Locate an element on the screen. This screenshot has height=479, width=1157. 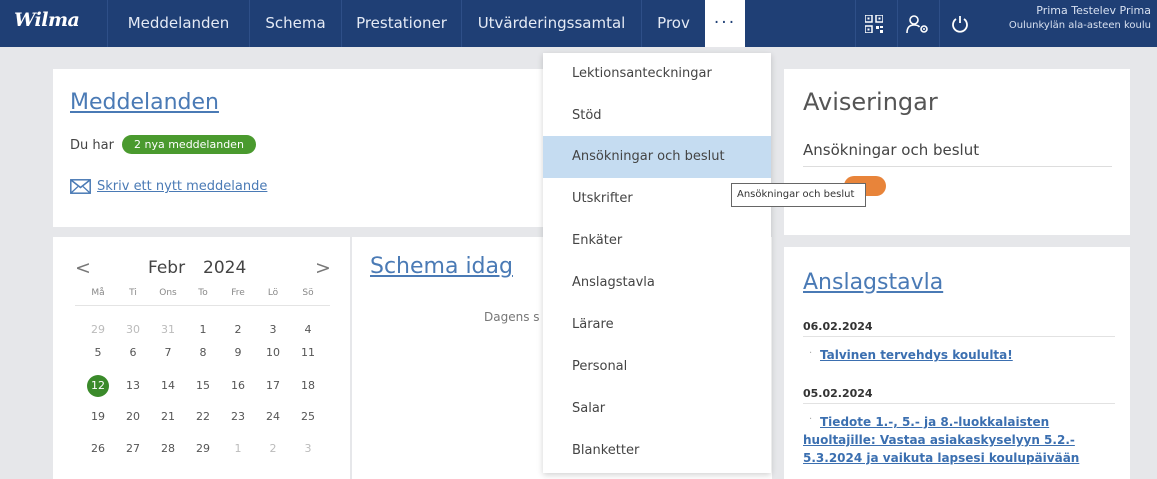
weekday-header: Må is located at coordinates (98, 293).